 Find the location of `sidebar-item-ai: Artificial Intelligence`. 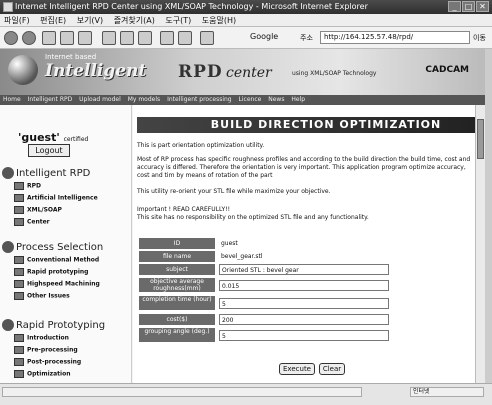

sidebar-item-ai: Artificial Intelligence is located at coordinates (56, 198).